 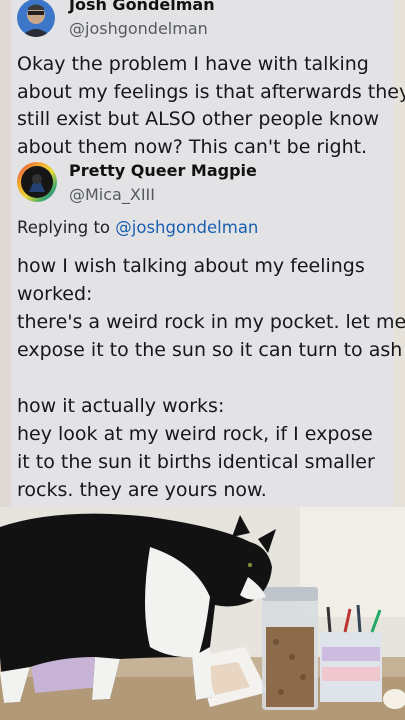 What do you see at coordinates (64, 227) in the screenshot?
I see `replying-to-label: Replying to` at bounding box center [64, 227].